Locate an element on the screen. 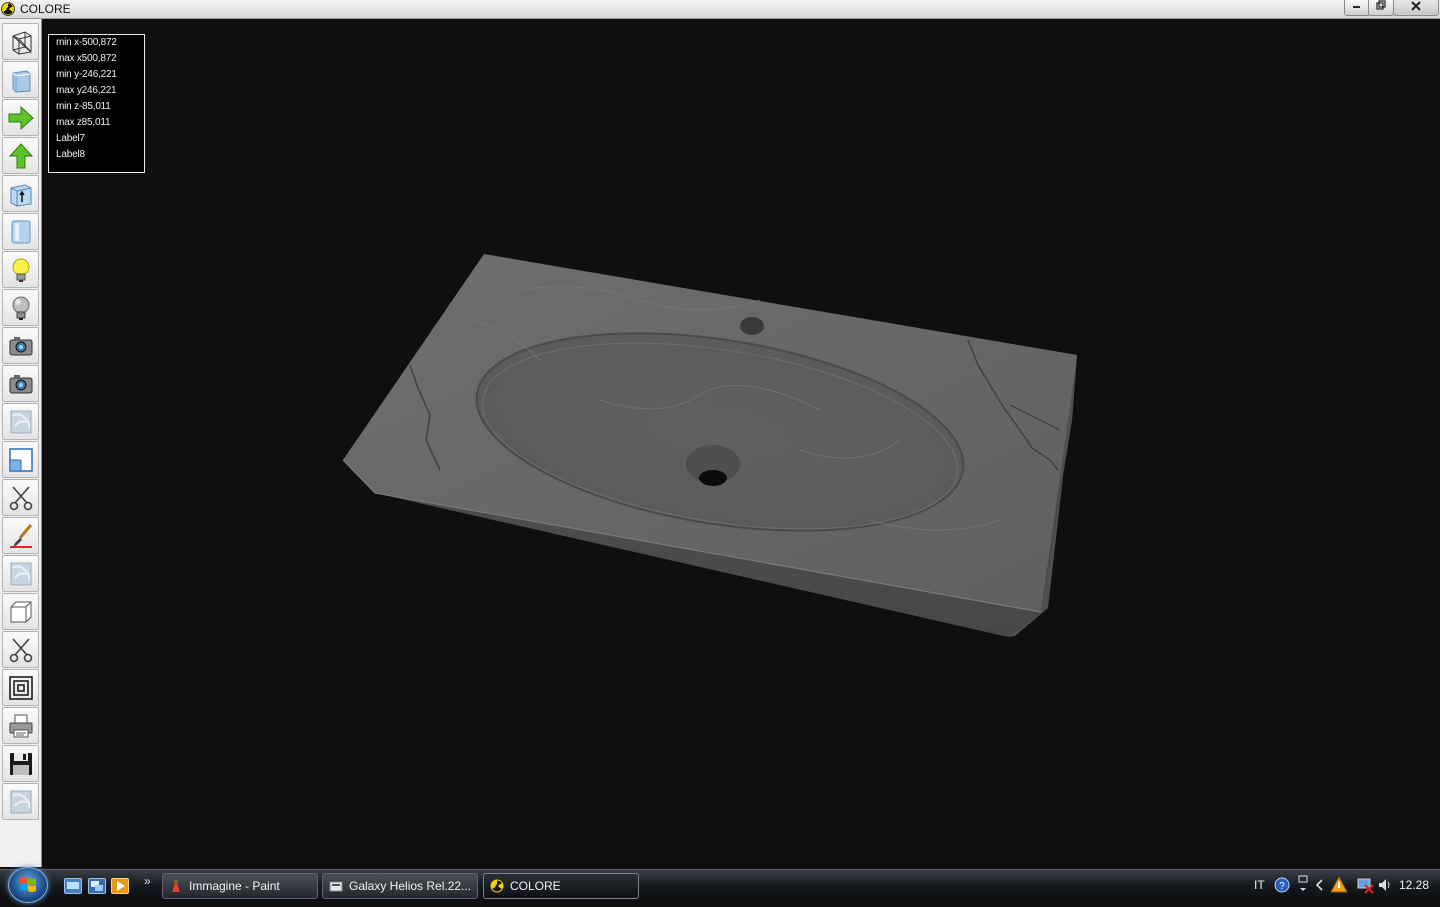  media-player-icon is located at coordinates (121, 886).